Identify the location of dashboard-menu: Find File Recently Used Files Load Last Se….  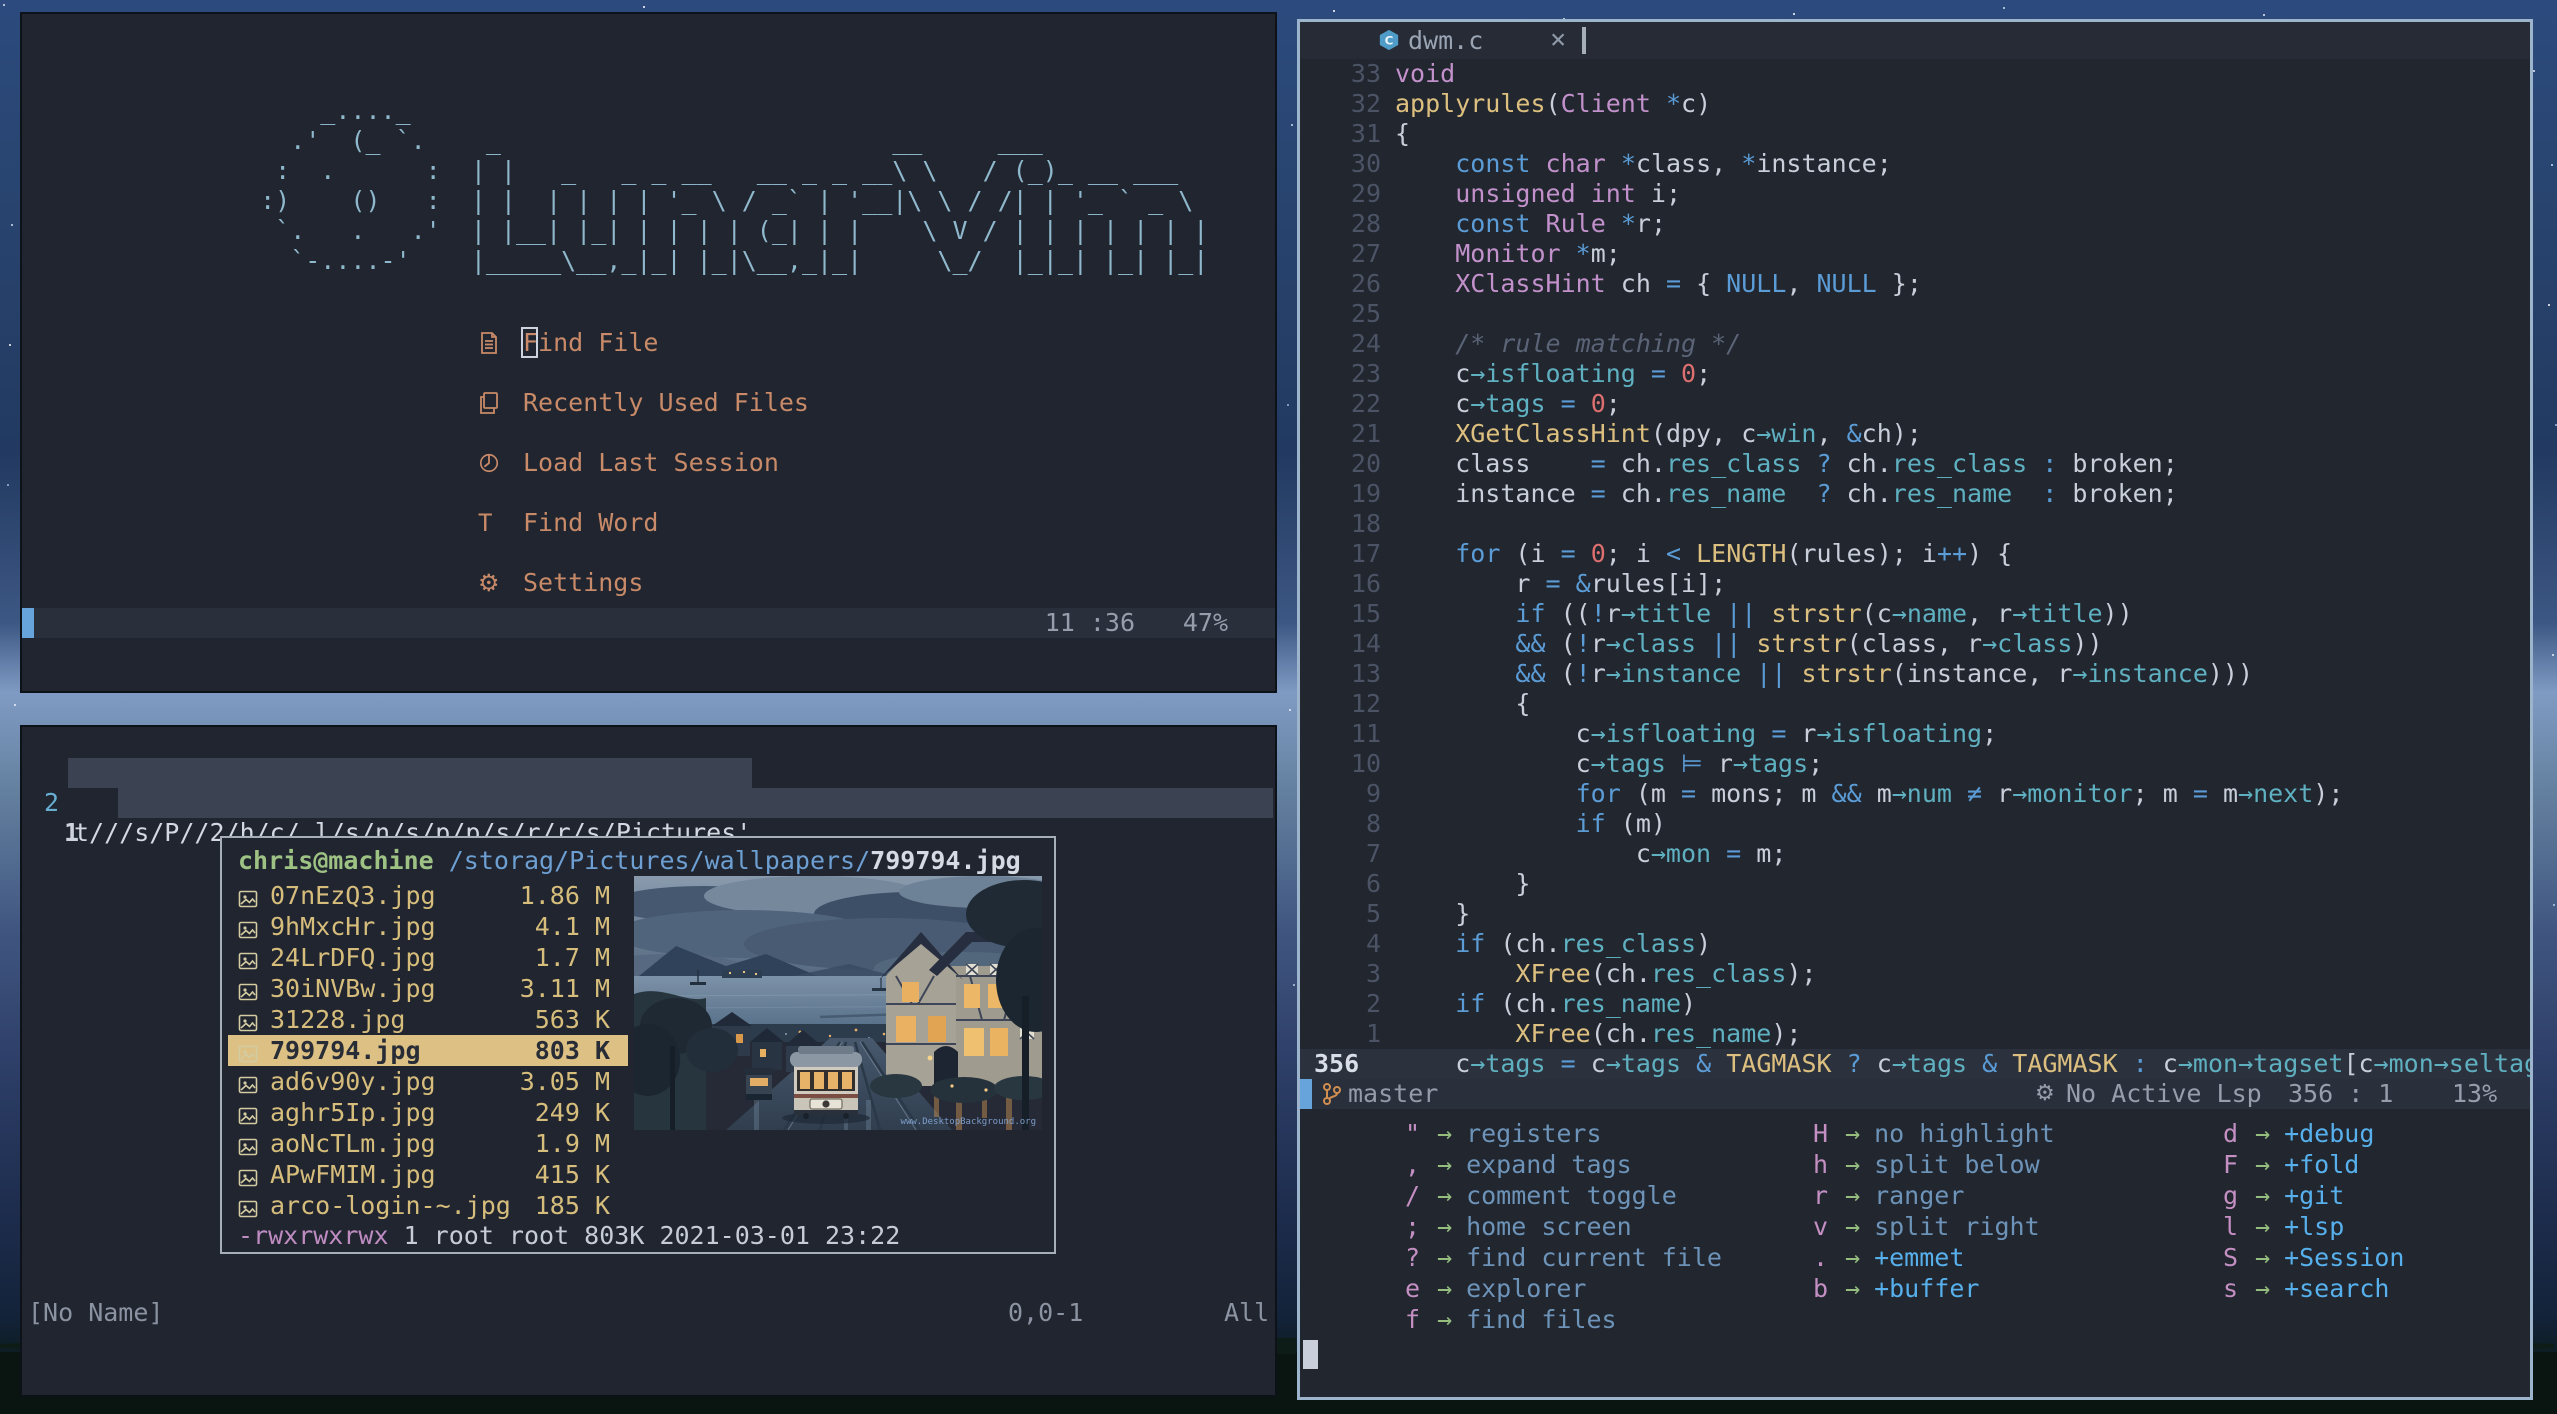
(643, 478).